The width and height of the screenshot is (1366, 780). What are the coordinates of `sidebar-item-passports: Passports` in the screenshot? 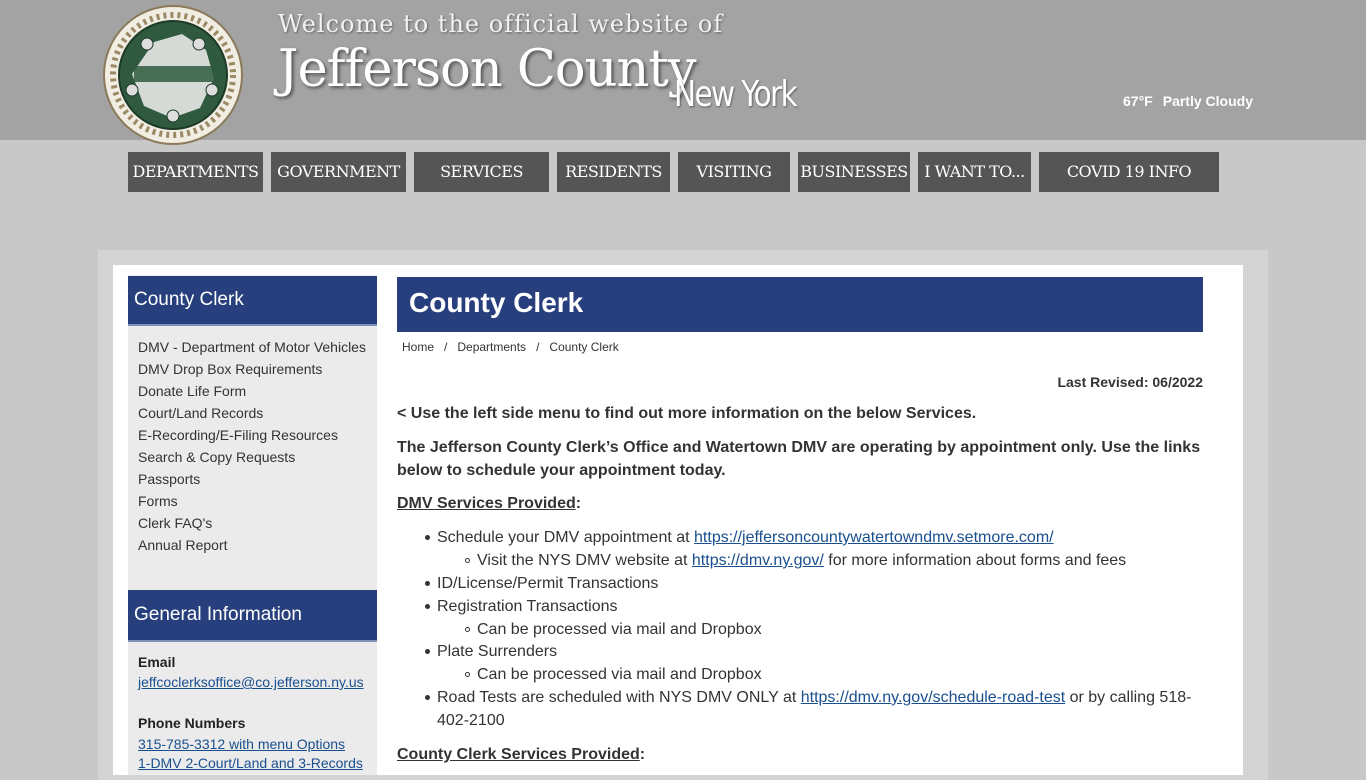 It's located at (253, 479).